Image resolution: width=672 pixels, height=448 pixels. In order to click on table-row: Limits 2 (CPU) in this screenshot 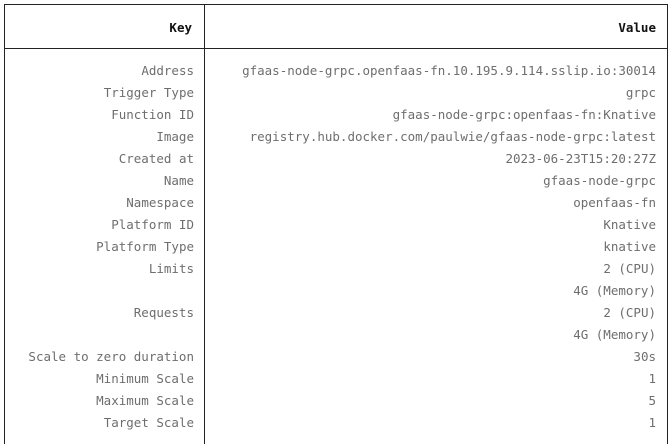, I will do `click(336, 269)`.